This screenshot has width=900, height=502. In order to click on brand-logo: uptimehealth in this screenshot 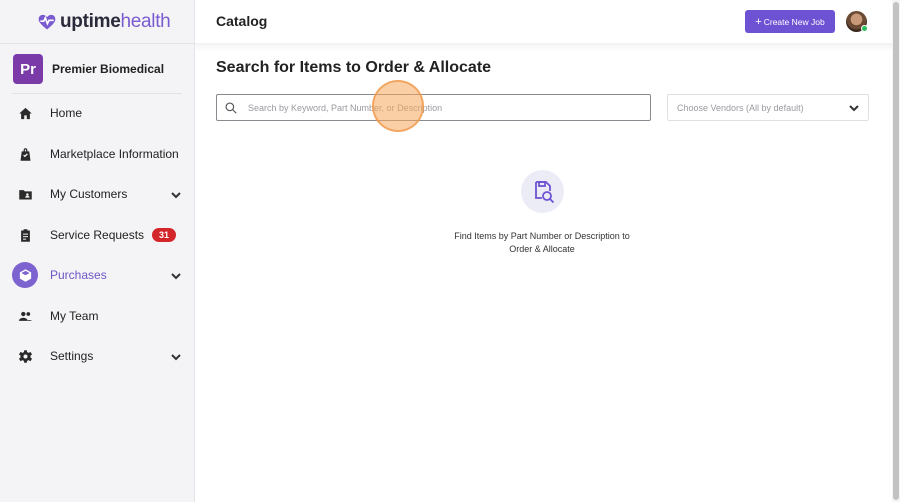, I will do `click(104, 22)`.